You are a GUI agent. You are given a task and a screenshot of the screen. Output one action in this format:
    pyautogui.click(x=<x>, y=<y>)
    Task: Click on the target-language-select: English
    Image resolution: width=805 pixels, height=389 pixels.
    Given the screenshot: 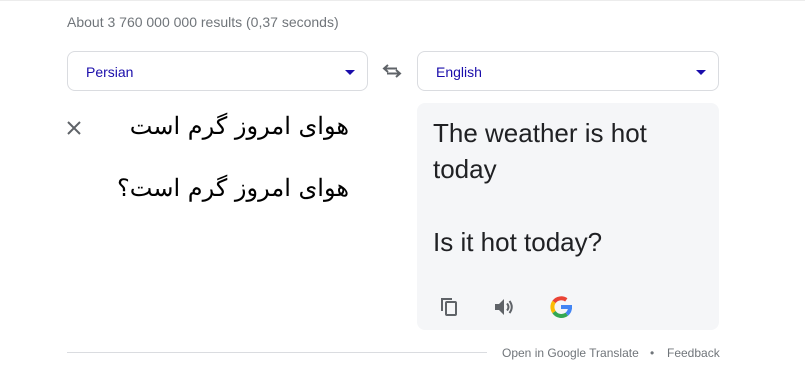 What is the action you would take?
    pyautogui.click(x=568, y=71)
    